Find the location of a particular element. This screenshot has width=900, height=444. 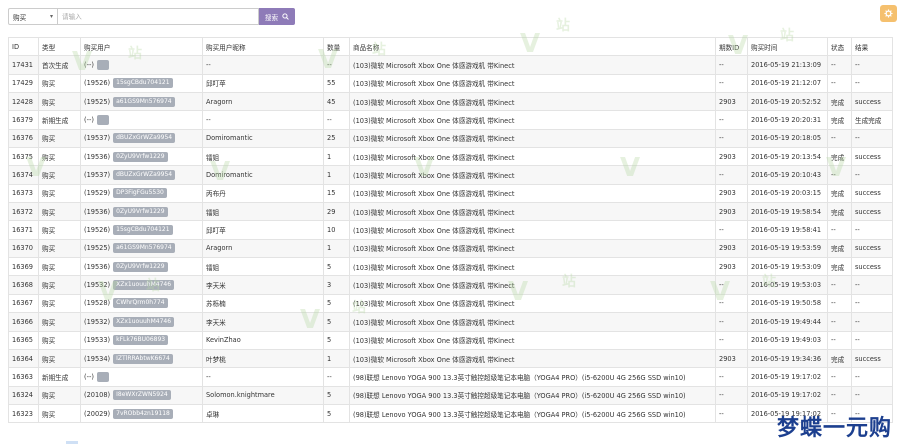

user-id: (19537) is located at coordinates (97, 138).